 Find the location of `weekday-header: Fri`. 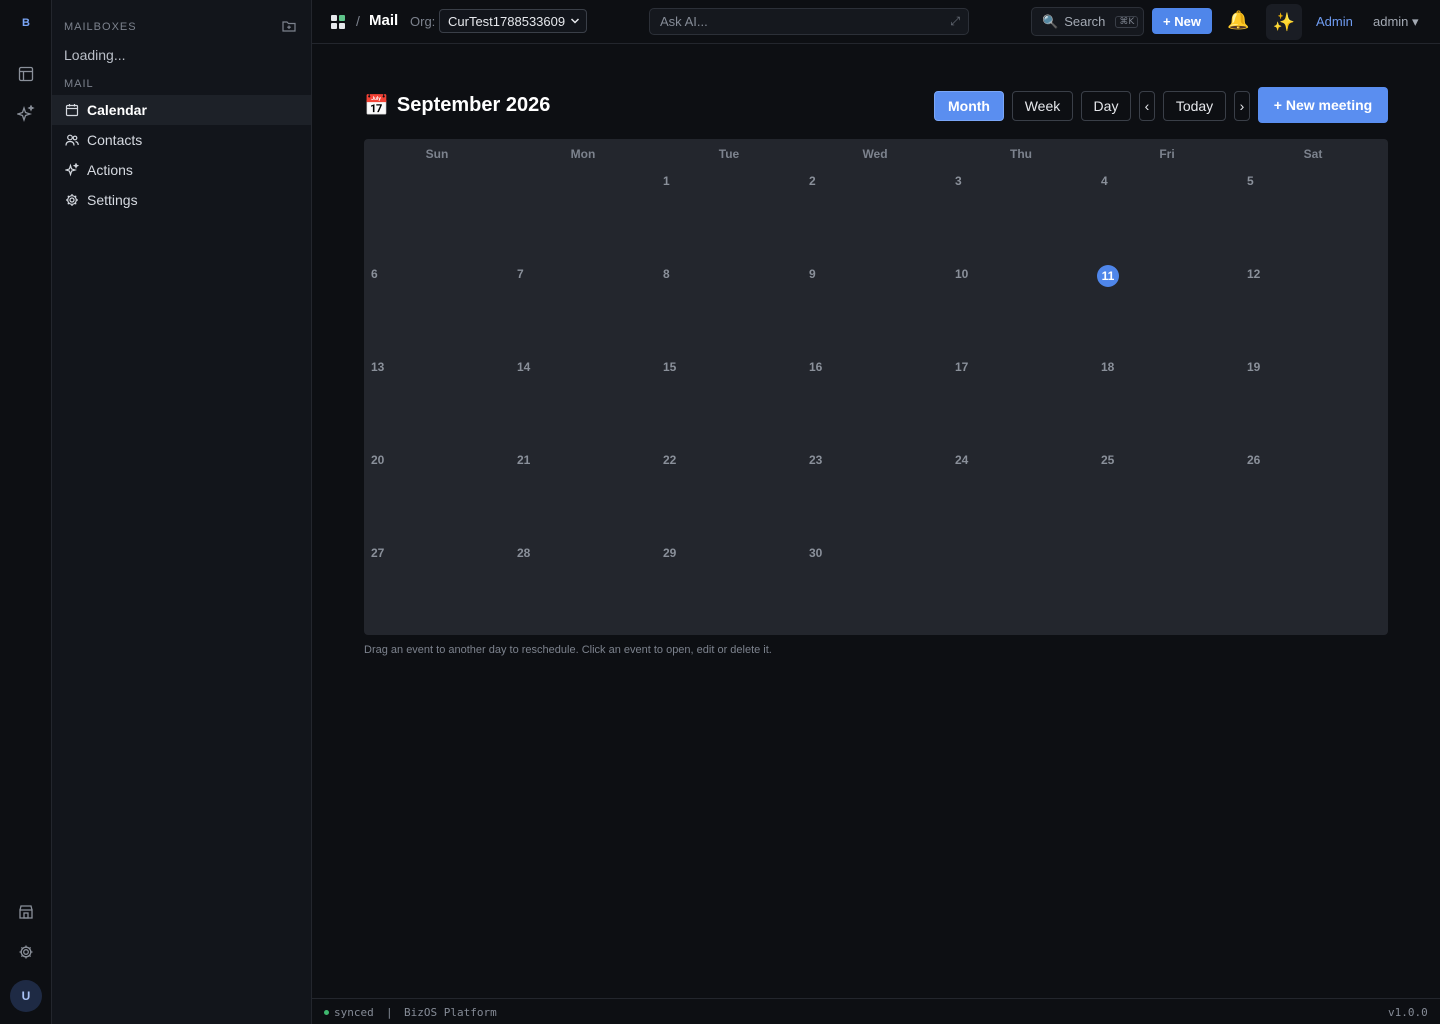

weekday-header: Fri is located at coordinates (1167, 154).